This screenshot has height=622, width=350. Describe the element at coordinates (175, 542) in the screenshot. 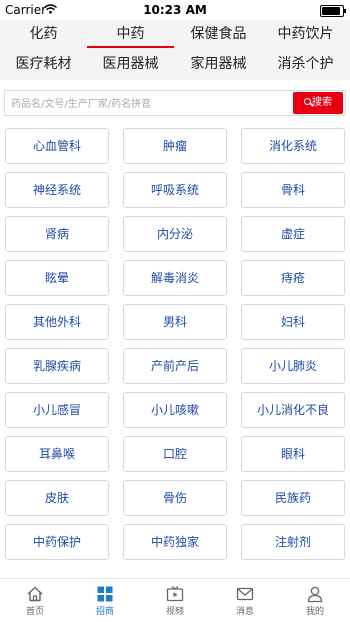

I see `subcategory-button: 中药独家` at that location.